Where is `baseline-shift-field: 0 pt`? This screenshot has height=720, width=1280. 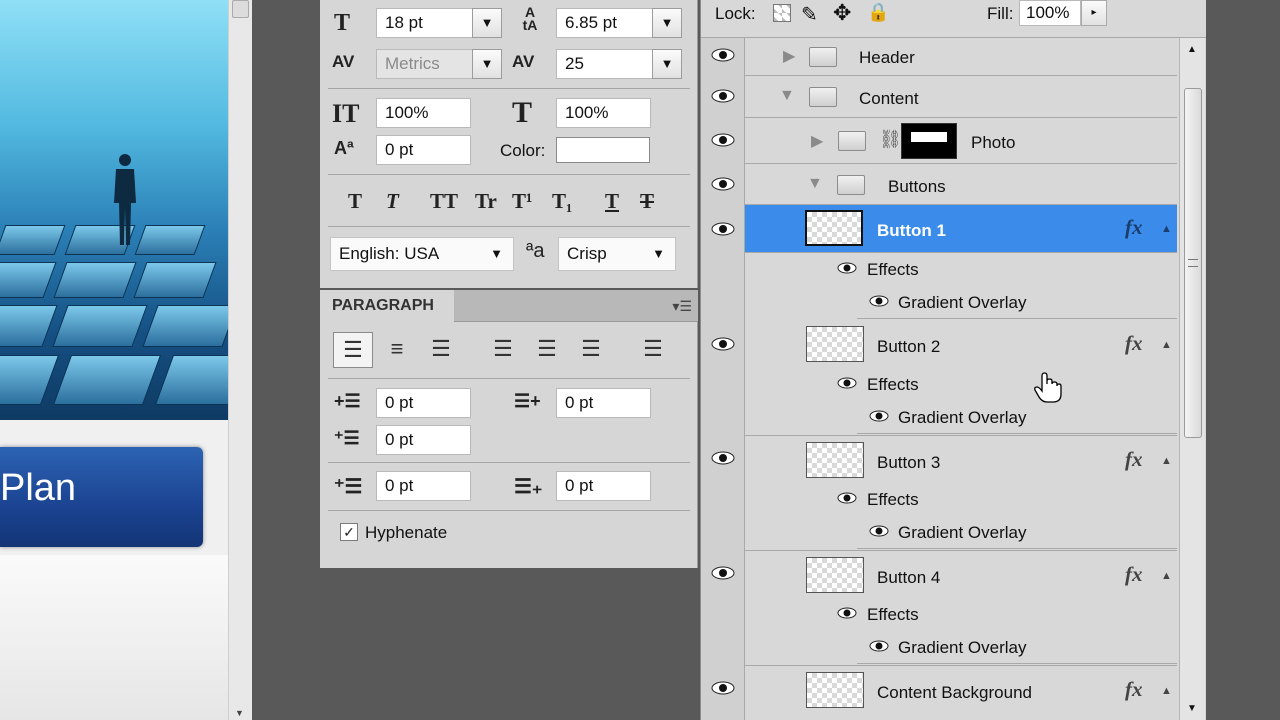 baseline-shift-field: 0 pt is located at coordinates (423, 150).